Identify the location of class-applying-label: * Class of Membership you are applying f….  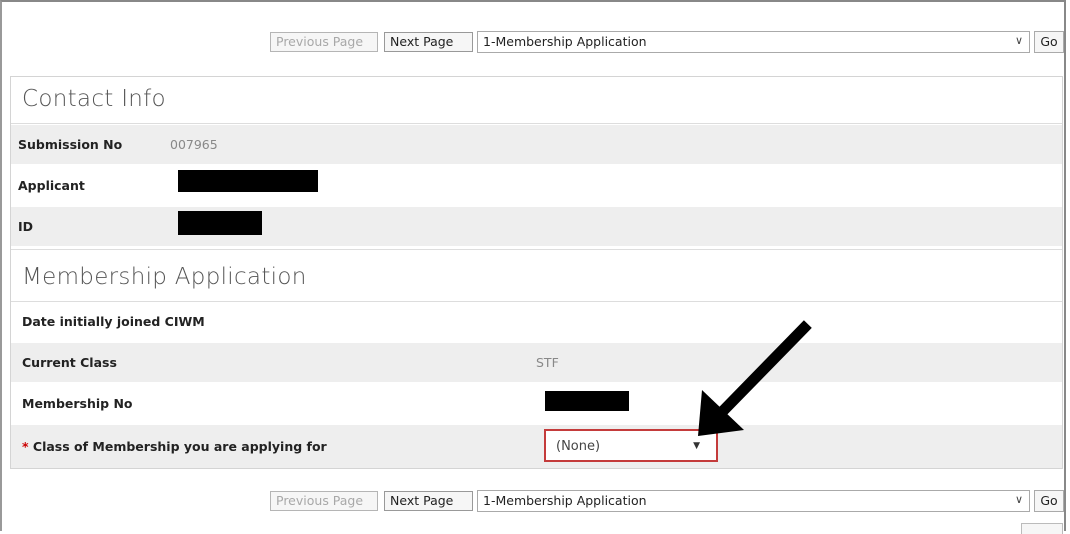
(174, 446).